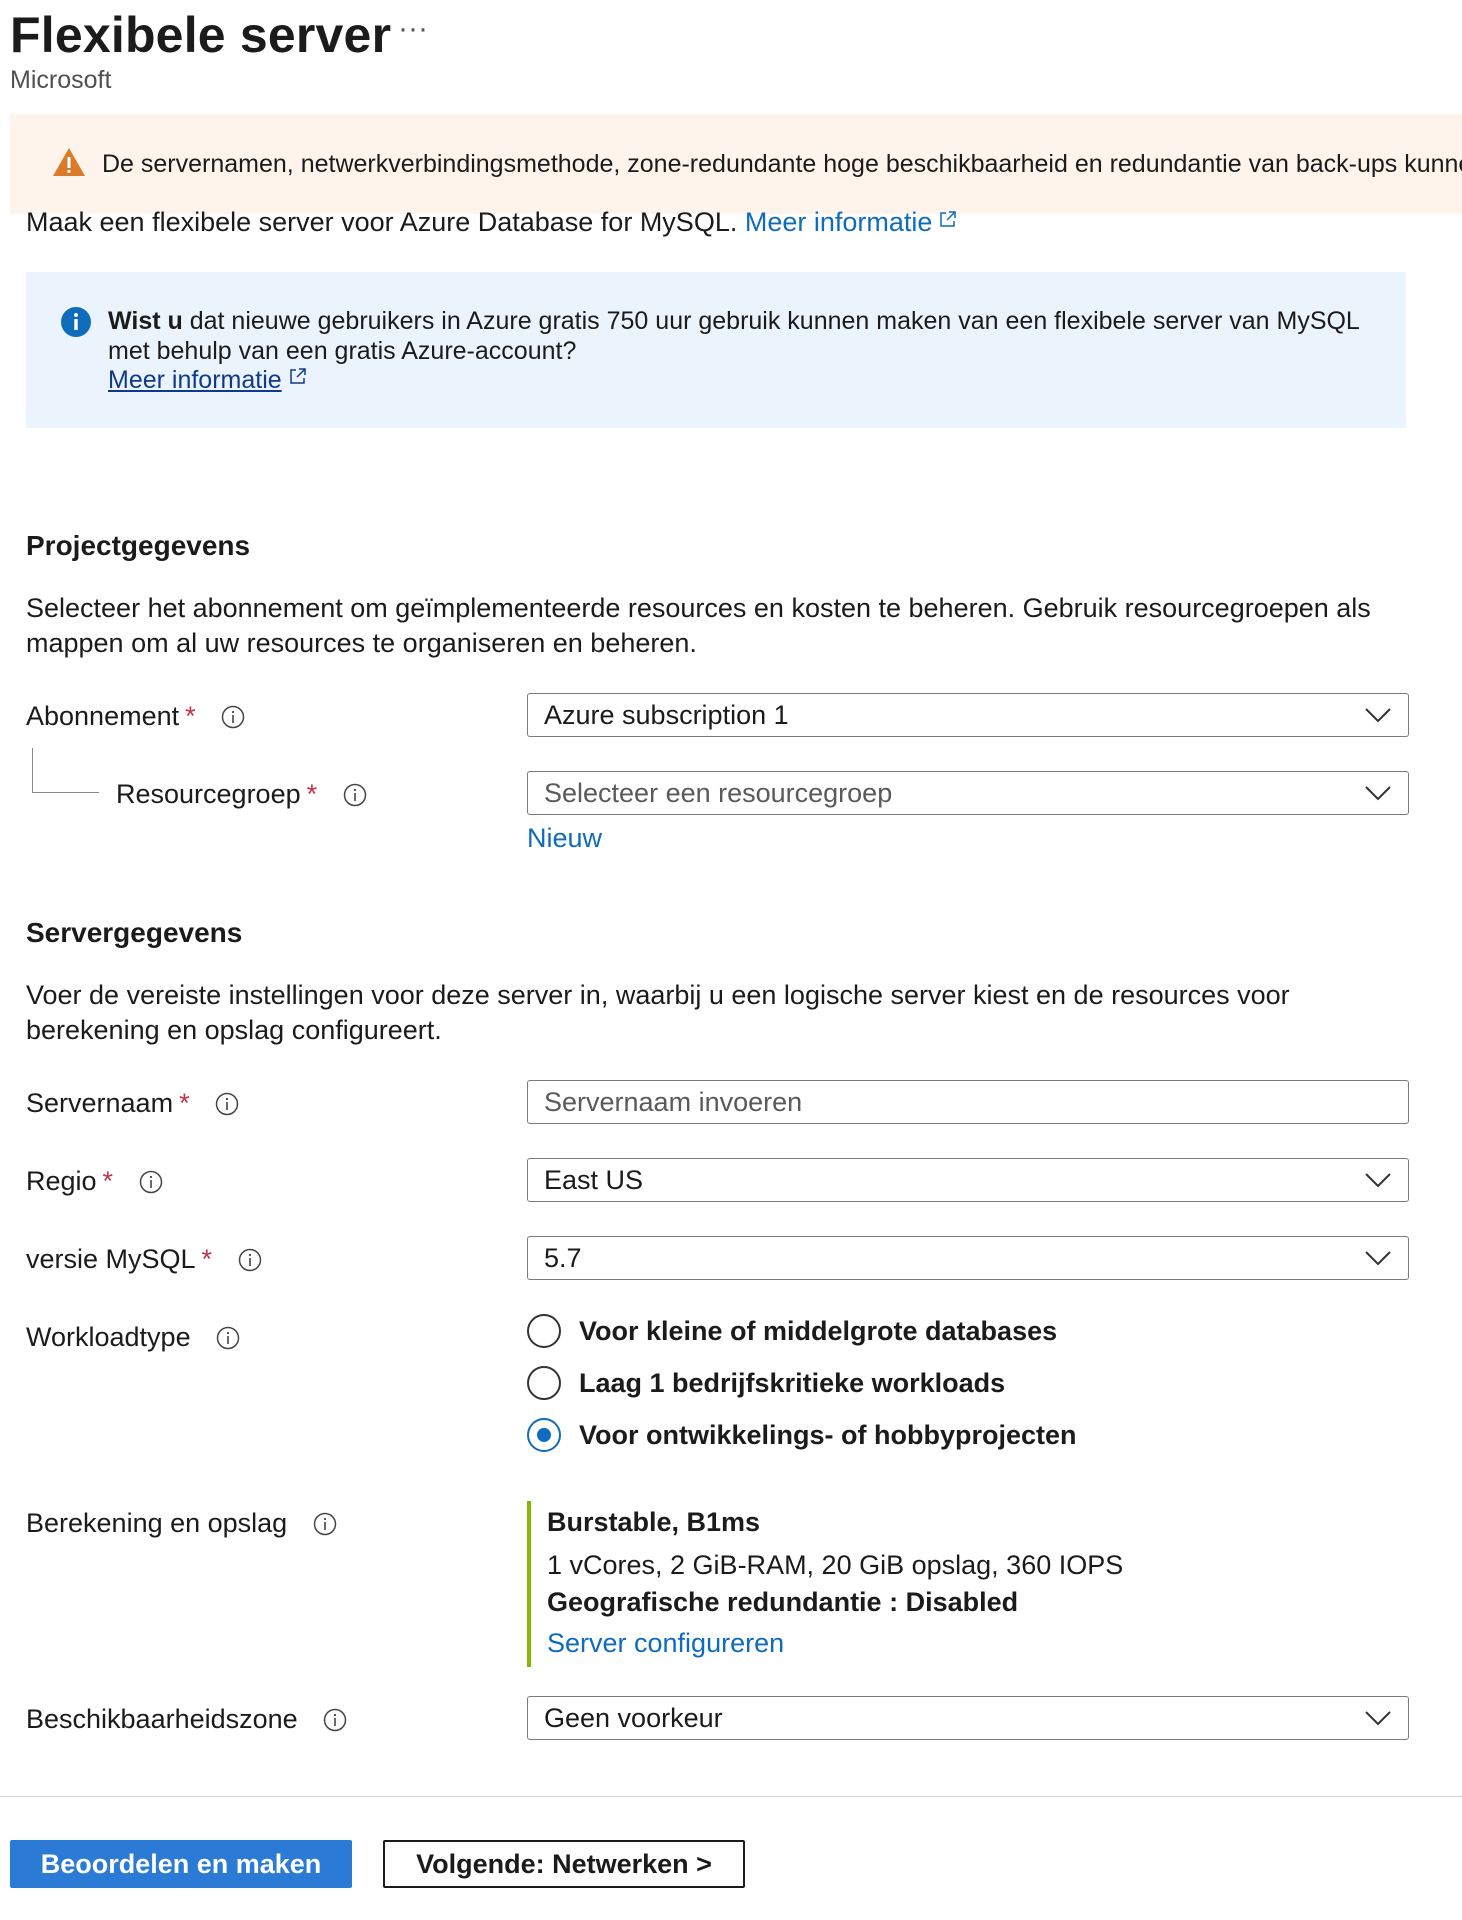 Image resolution: width=1462 pixels, height=1920 pixels. What do you see at coordinates (61, 80) in the screenshot?
I see `publisher-label: Microsoft` at bounding box center [61, 80].